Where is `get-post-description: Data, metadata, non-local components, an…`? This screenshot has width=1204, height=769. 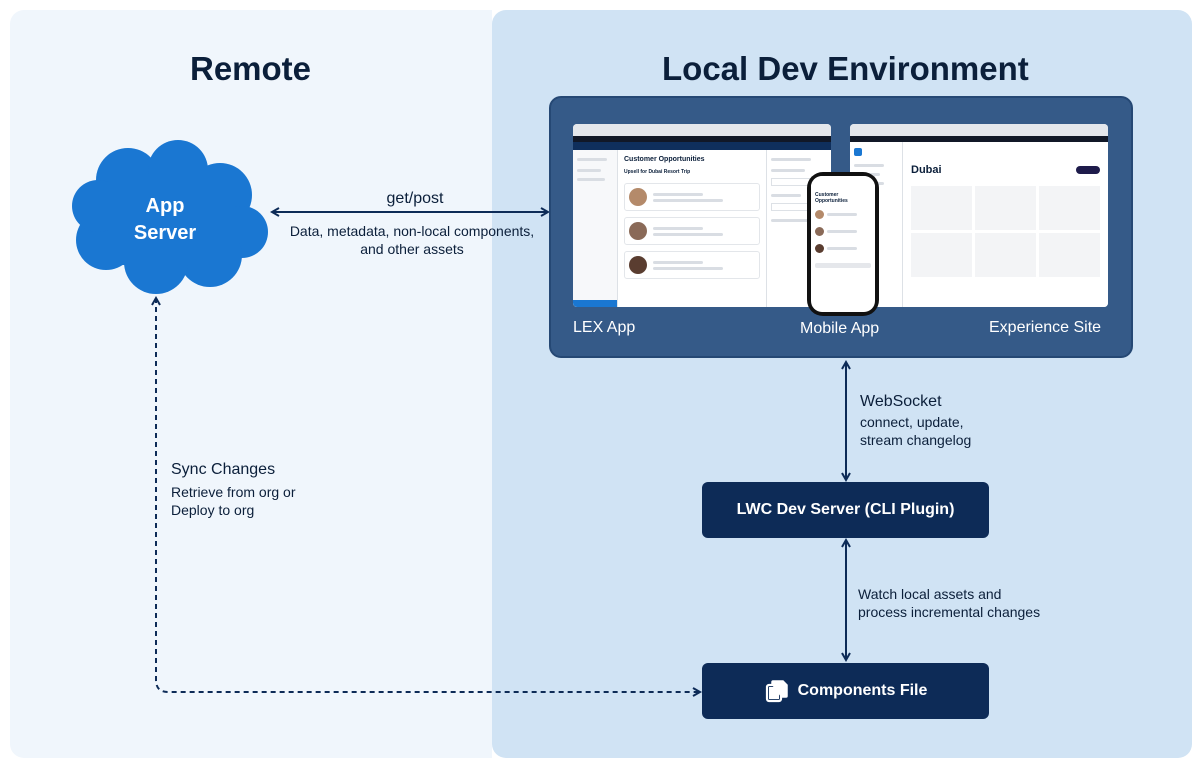 get-post-description: Data, metadata, non-local components, an… is located at coordinates (412, 240).